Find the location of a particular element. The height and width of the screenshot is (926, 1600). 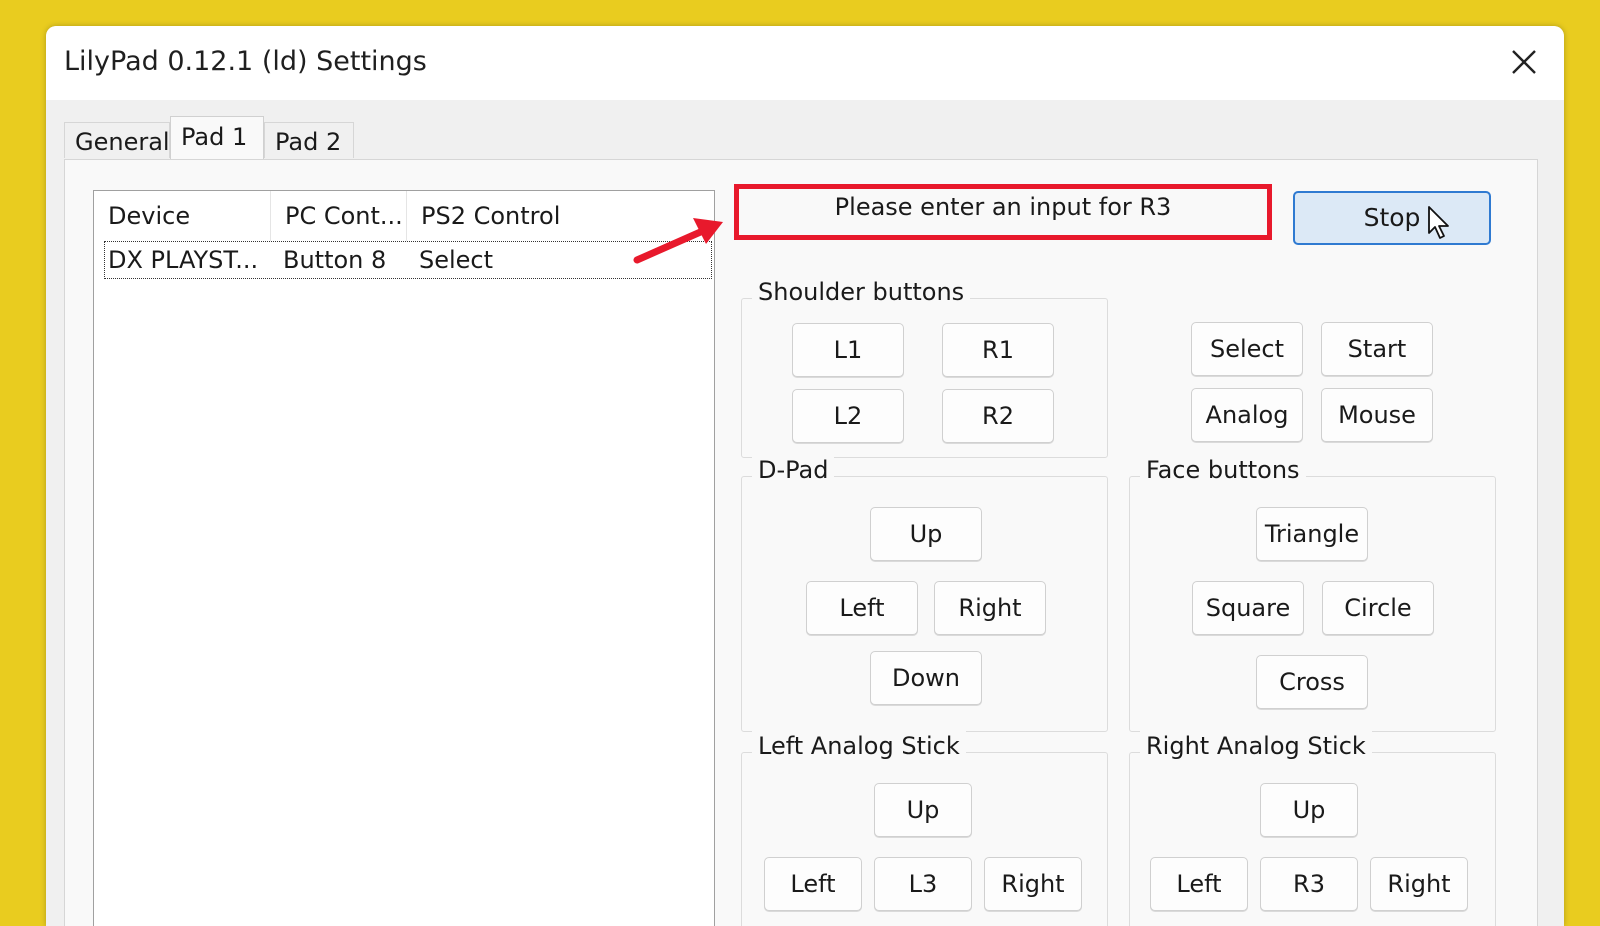

left-analog-stick-label: Left Analog Stick is located at coordinates (859, 746).